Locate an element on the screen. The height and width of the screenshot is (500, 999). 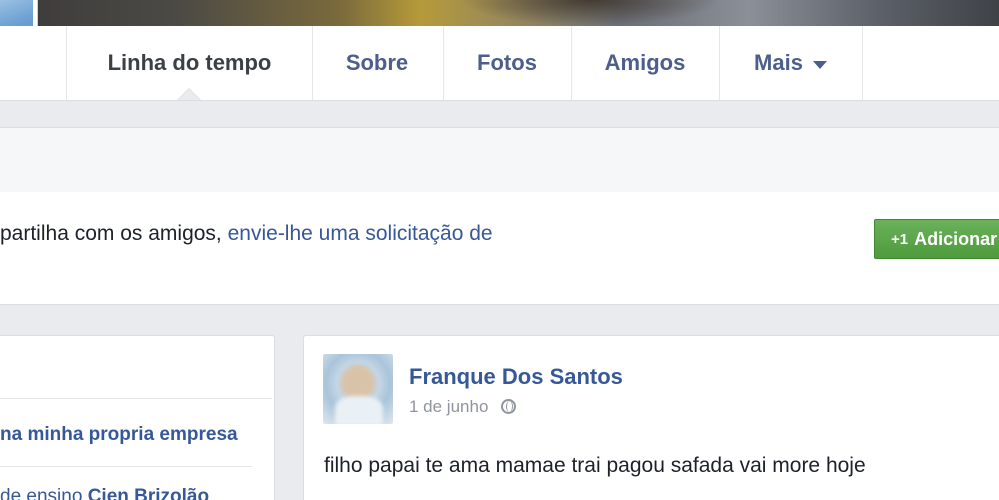
avatar-face is located at coordinates (358, 383).